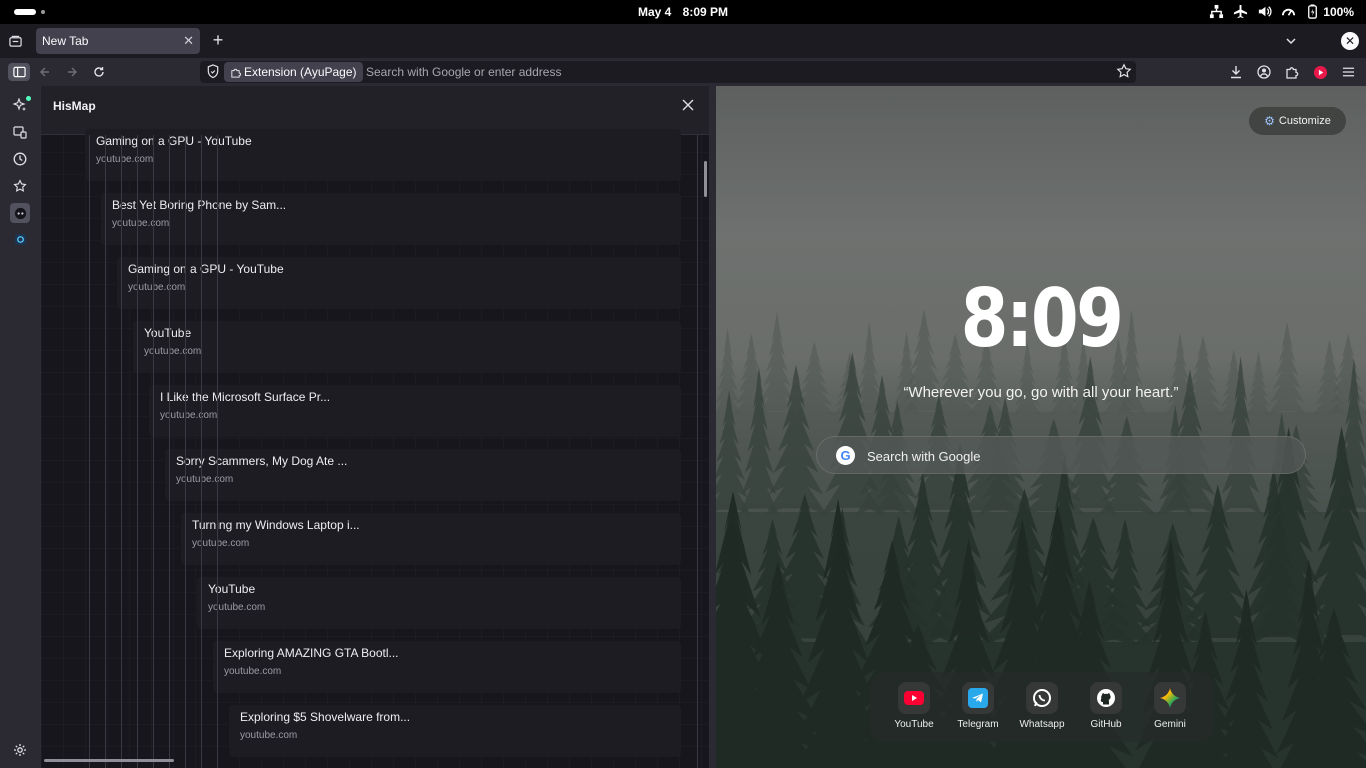 This screenshot has height=768, width=1366. I want to click on gear-icon, so click(20, 750).